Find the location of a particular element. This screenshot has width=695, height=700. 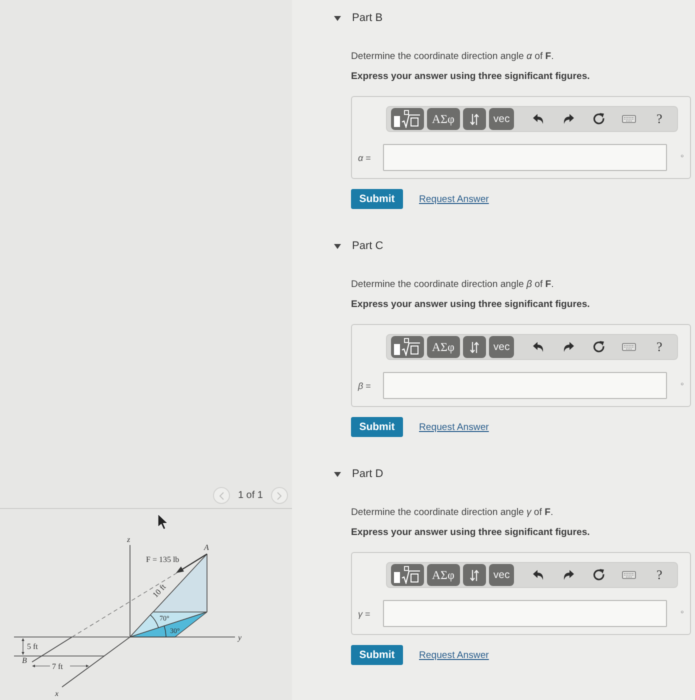

part-toggle: Part D is located at coordinates (359, 474).